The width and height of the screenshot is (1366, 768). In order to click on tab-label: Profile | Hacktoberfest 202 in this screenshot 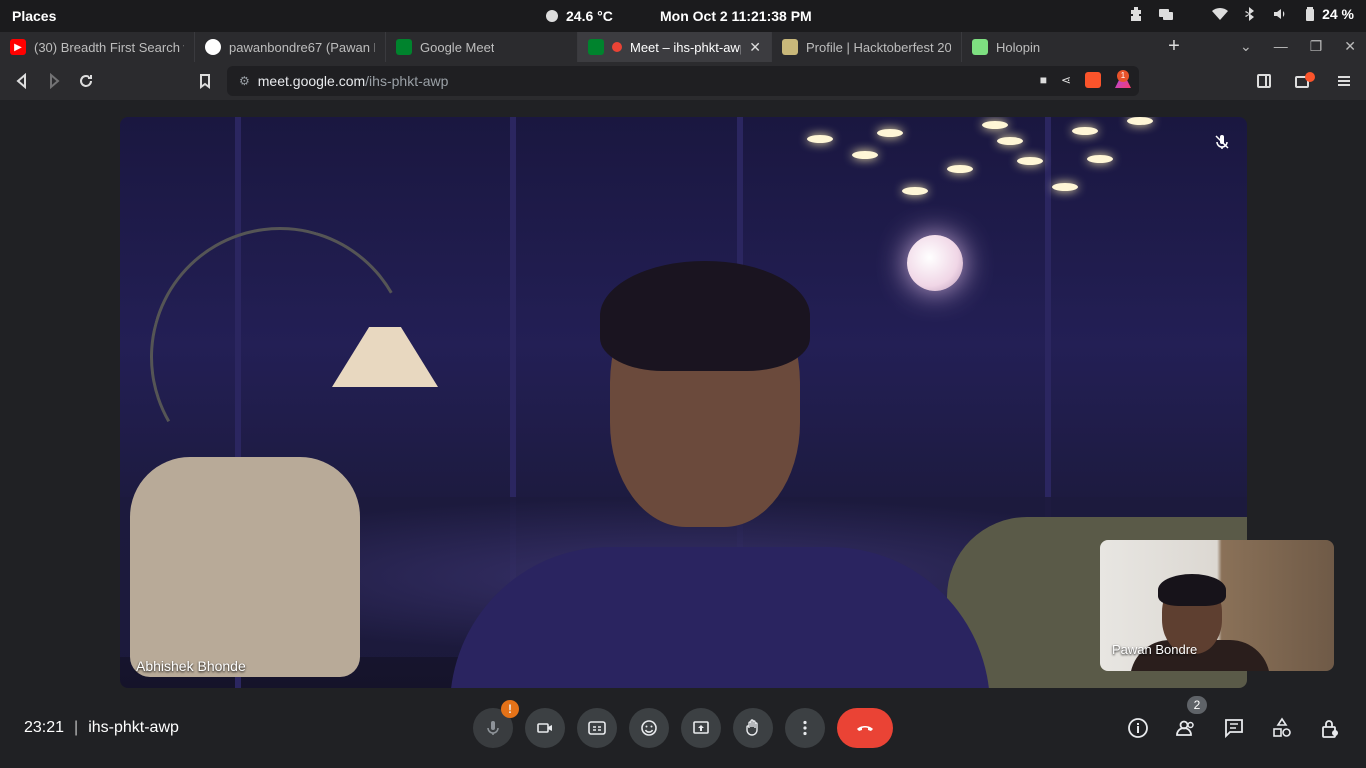, I will do `click(878, 47)`.